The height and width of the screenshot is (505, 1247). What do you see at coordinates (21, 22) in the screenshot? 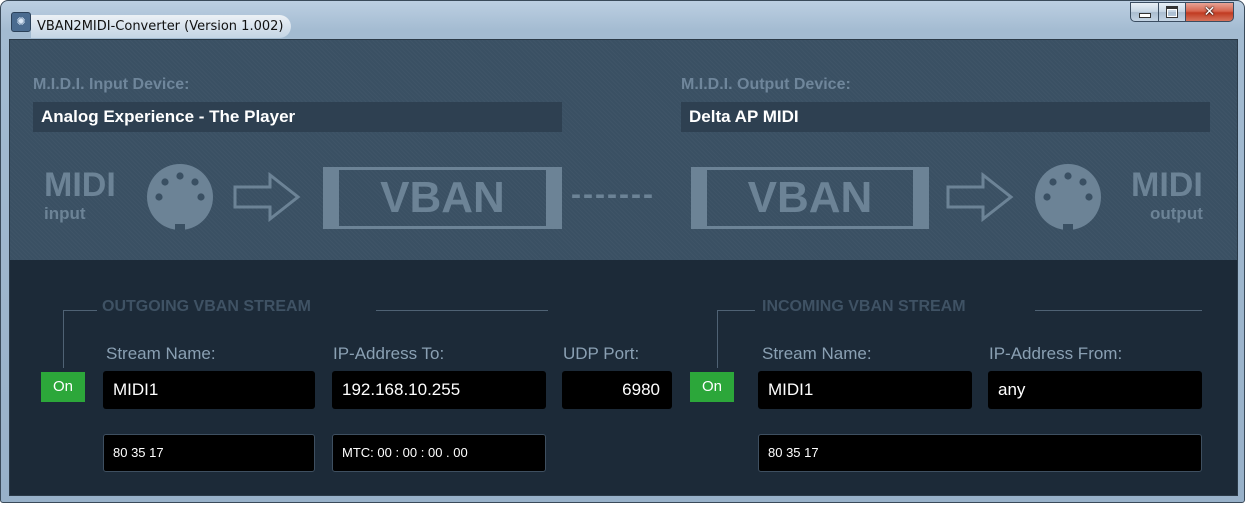
I see `app-icon: ✺` at bounding box center [21, 22].